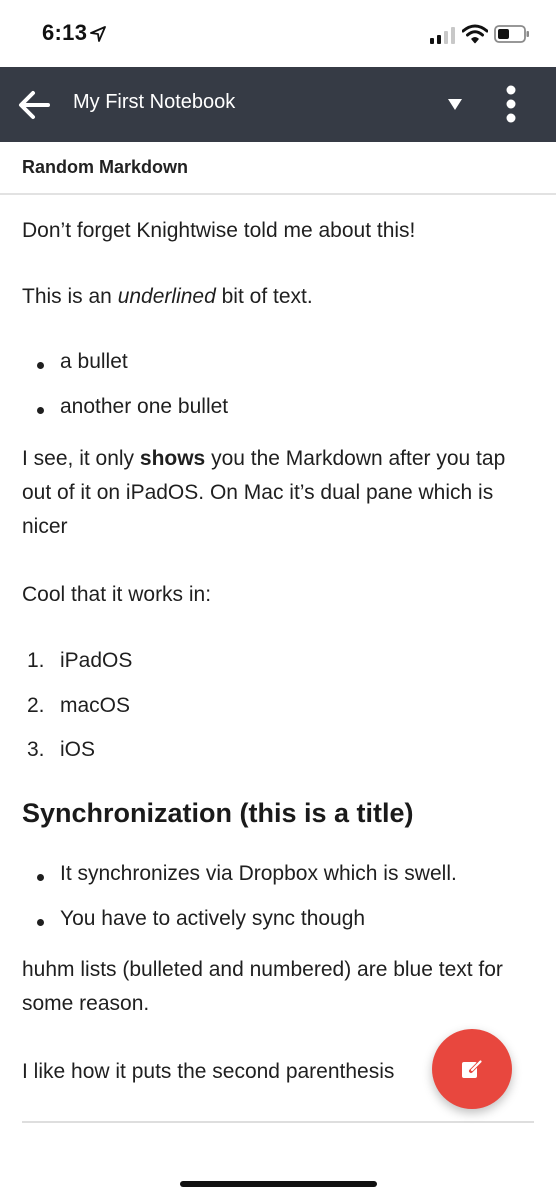  Describe the element at coordinates (105, 167) in the screenshot. I see `note-title: Random Markdown` at that location.